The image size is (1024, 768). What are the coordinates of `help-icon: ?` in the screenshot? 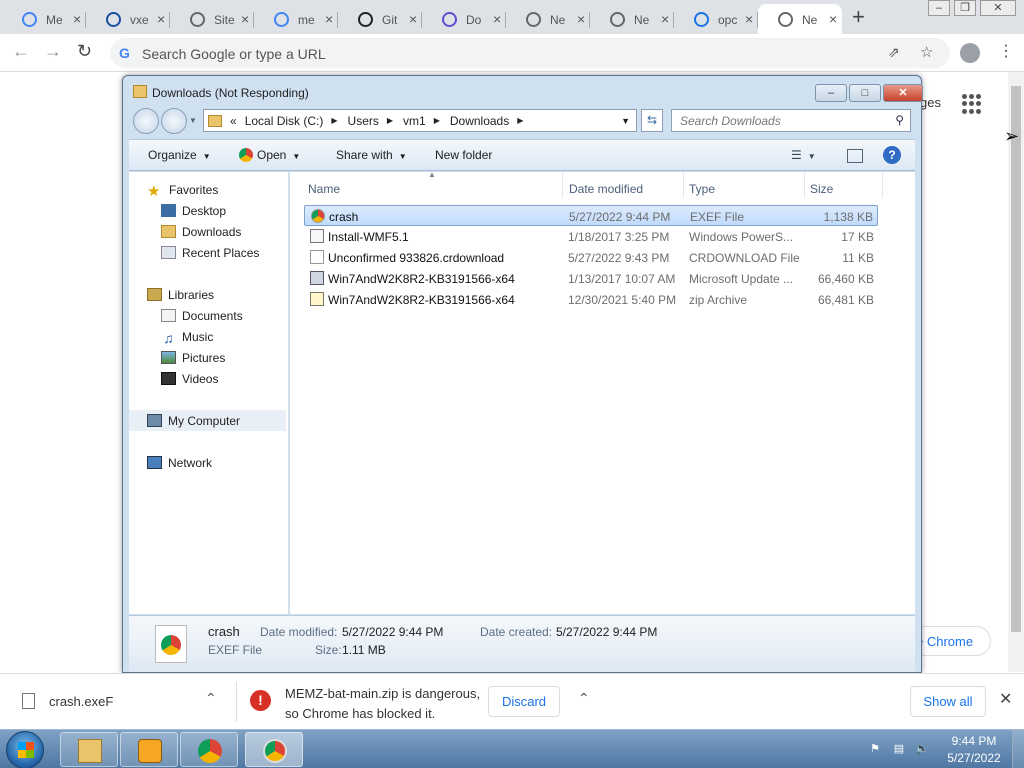 It's located at (892, 155).